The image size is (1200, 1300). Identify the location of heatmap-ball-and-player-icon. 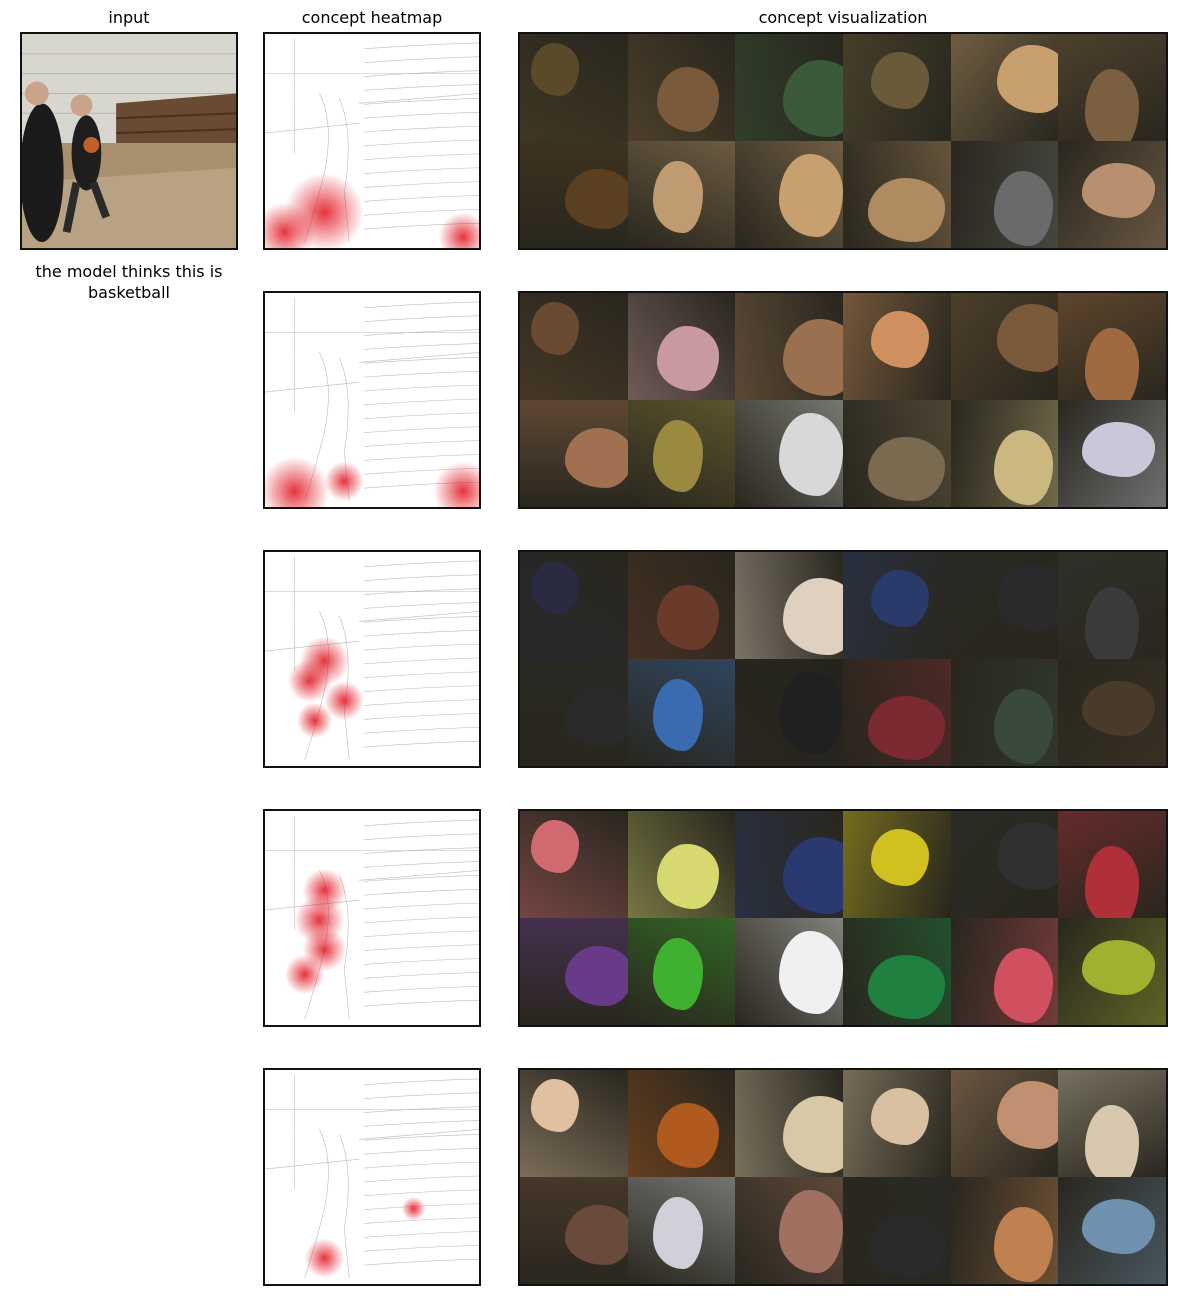
(372, 917).